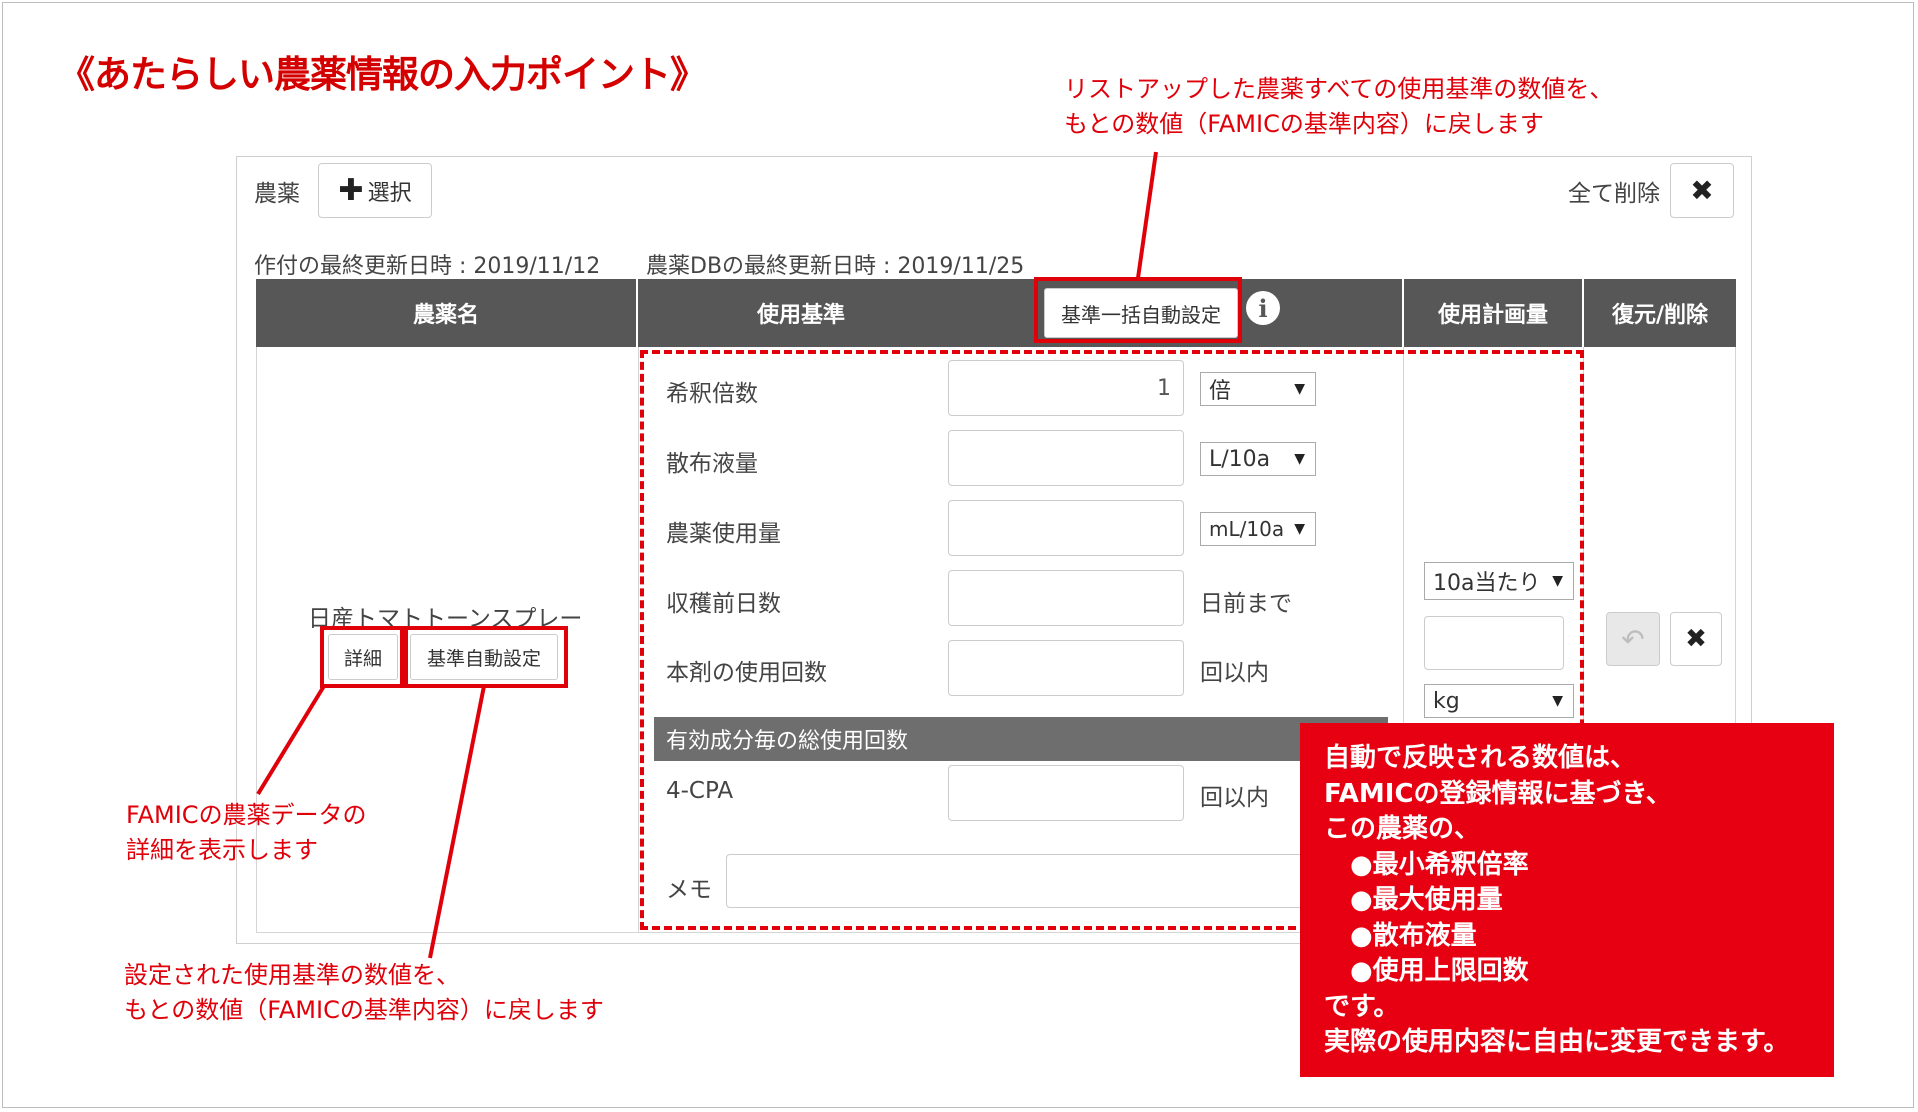  Describe the element at coordinates (1362, 1006) in the screenshot. I see `infobox-line: です。` at that location.